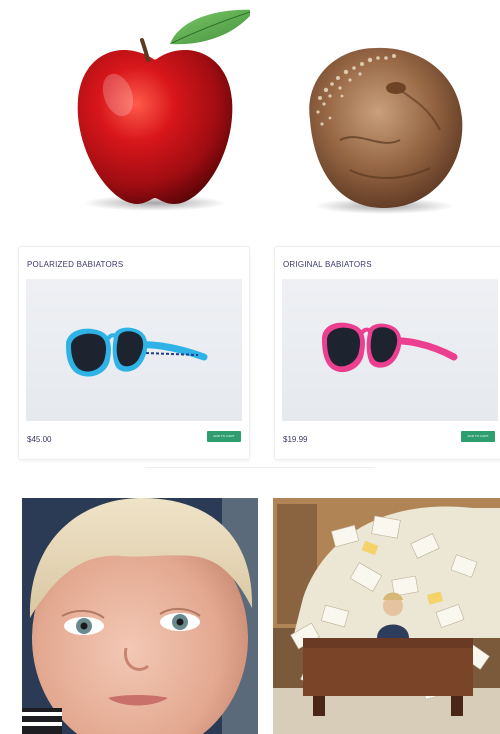 This screenshot has width=500, height=734. I want to click on paper-pile-office-illustration, so click(386, 616).